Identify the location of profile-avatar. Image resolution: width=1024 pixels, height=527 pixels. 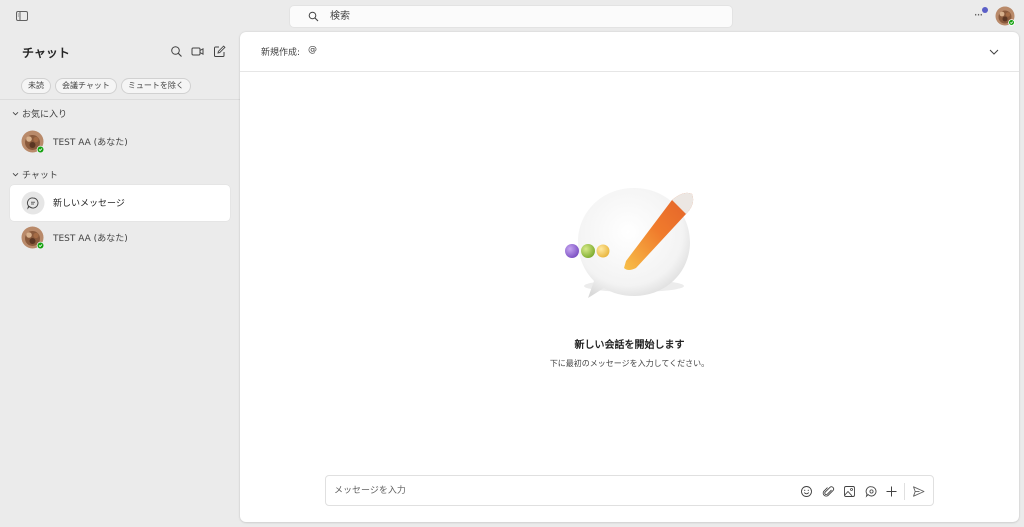
(1005, 16).